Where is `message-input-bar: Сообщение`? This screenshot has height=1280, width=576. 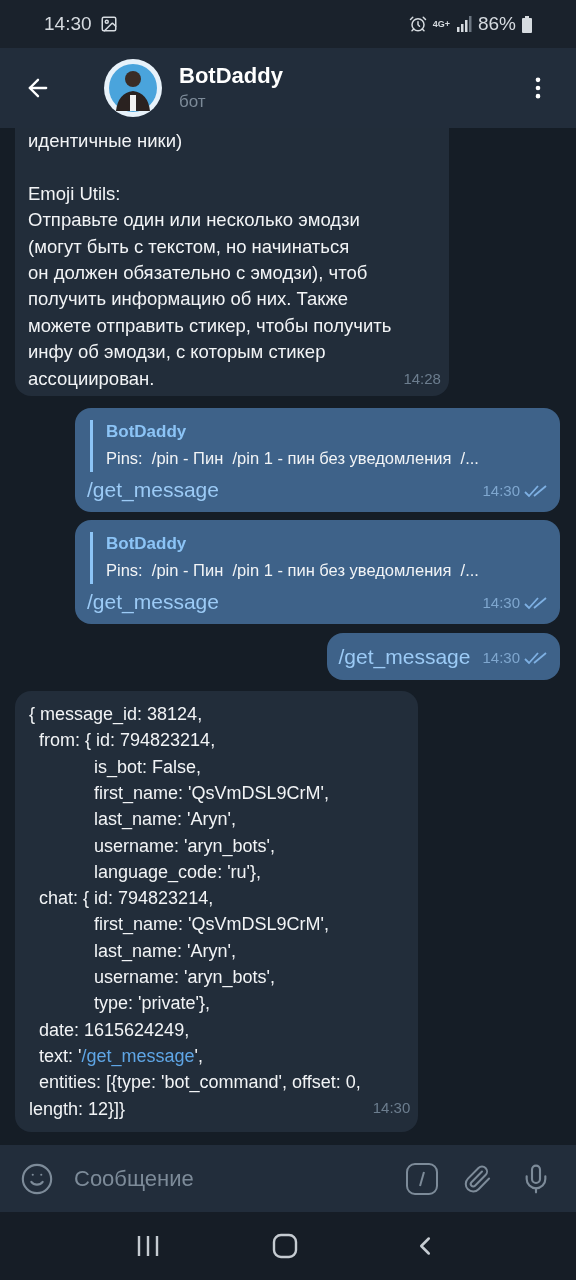
message-input-bar: Сообщение is located at coordinates (288, 1178).